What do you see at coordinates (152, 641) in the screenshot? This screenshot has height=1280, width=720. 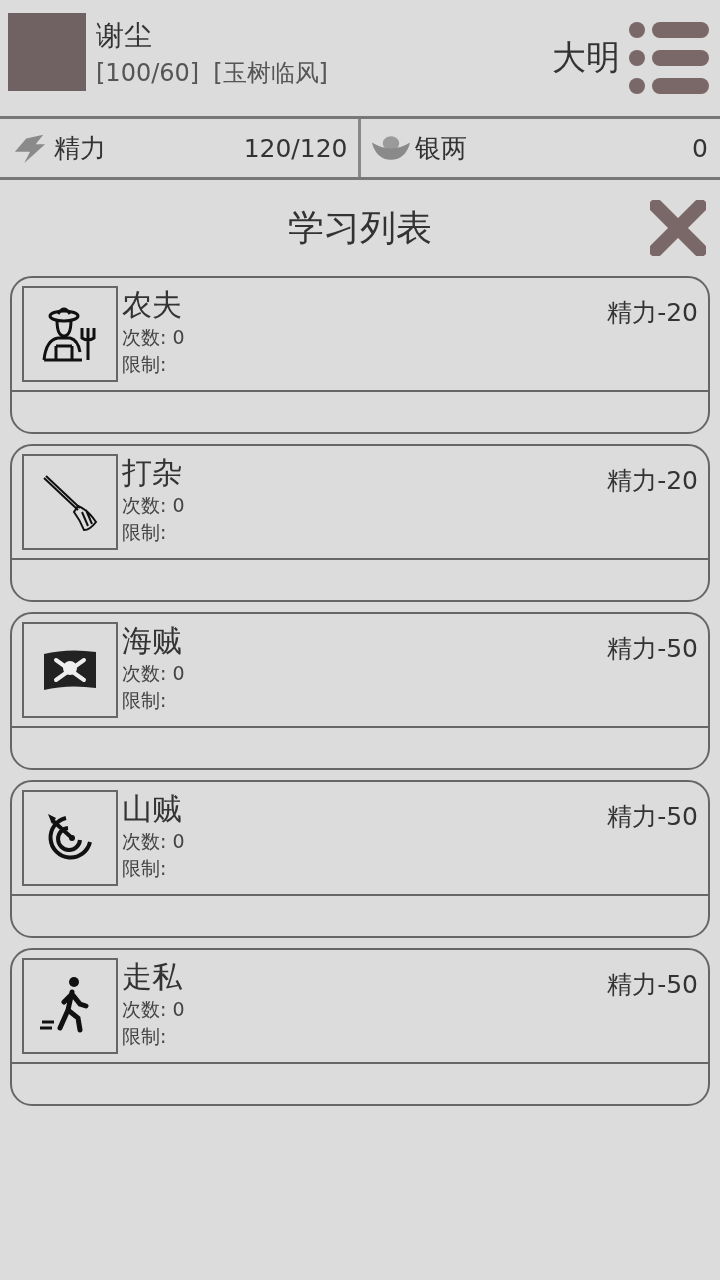 I see `job-name: 海贼` at bounding box center [152, 641].